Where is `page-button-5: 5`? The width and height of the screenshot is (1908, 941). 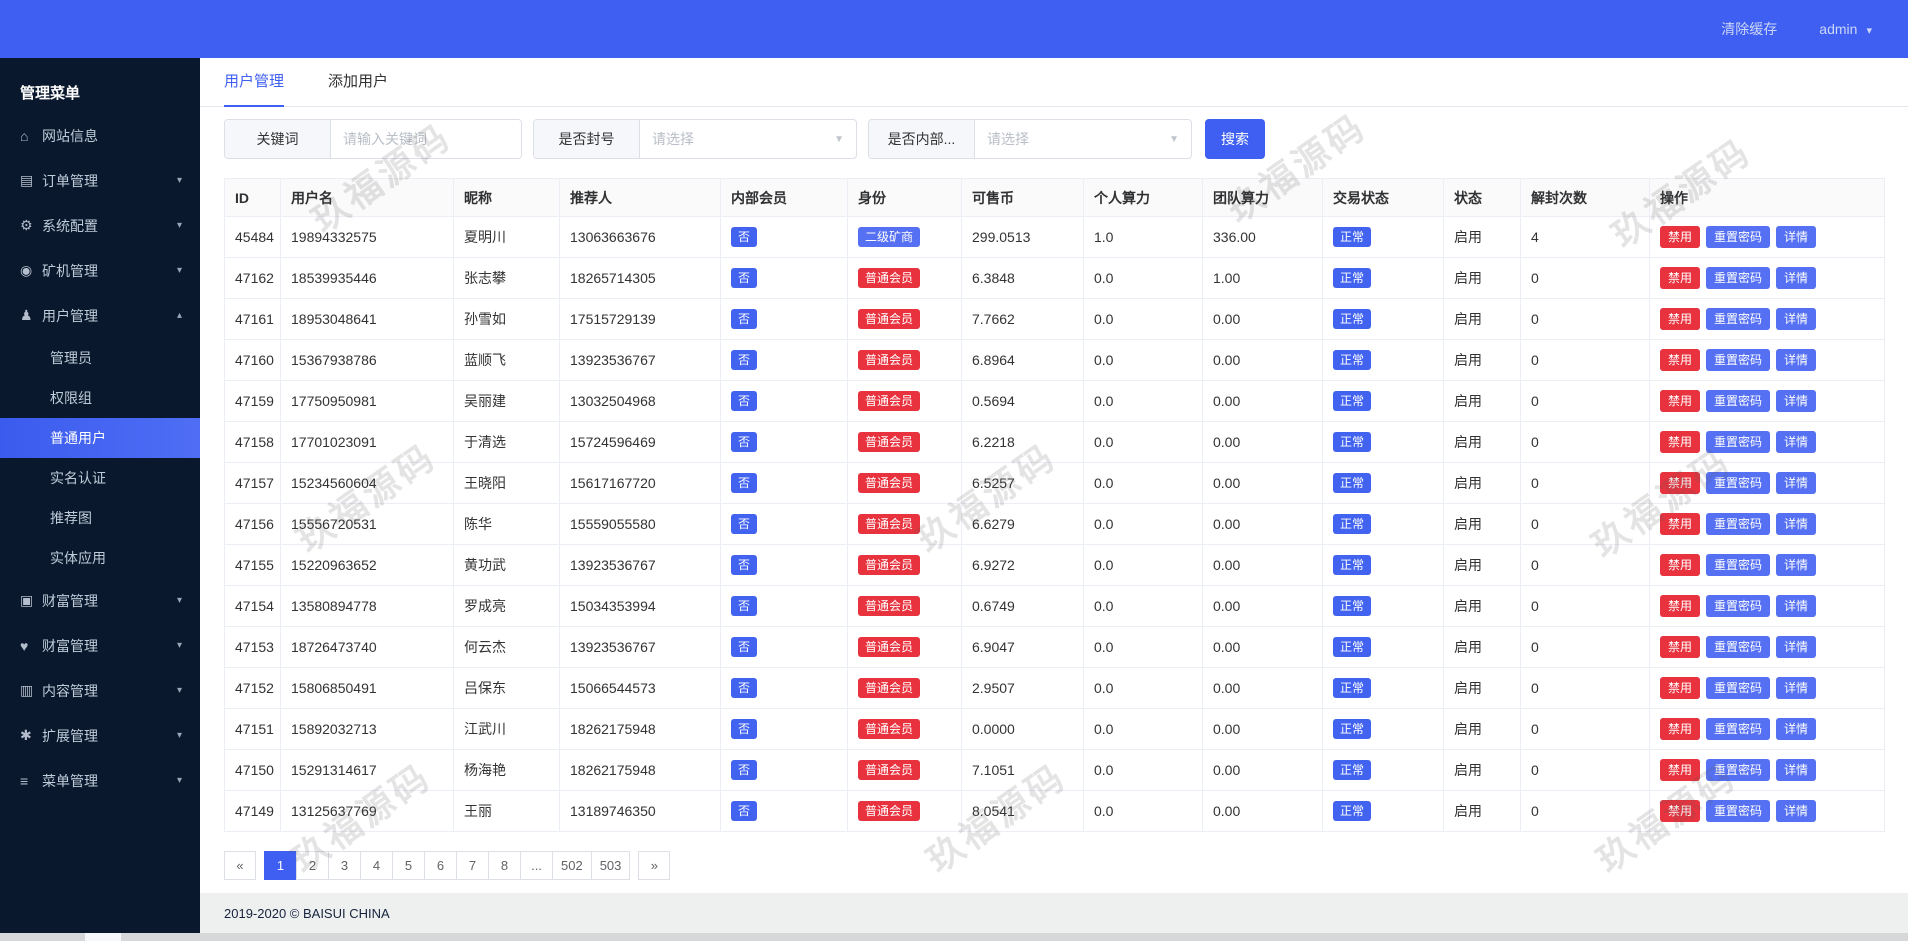
page-button-5: 5 is located at coordinates (408, 865).